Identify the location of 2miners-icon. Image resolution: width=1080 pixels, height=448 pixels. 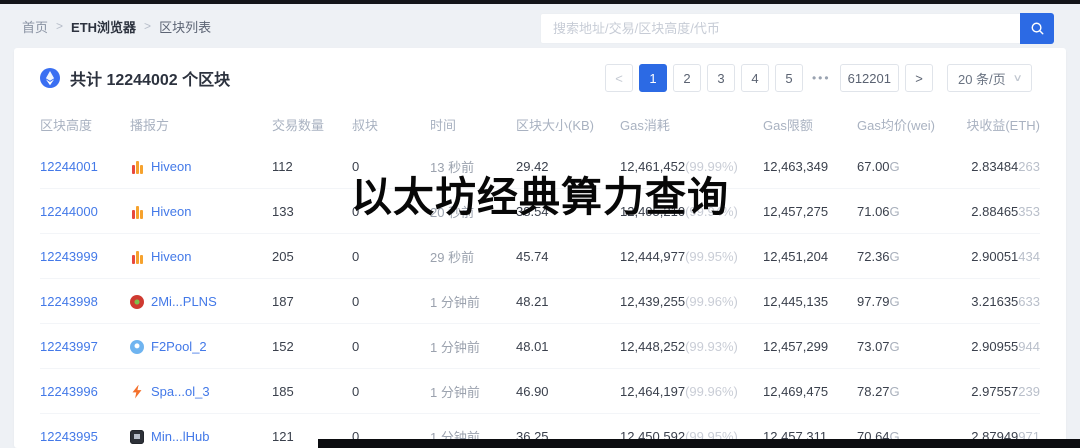
(137, 301).